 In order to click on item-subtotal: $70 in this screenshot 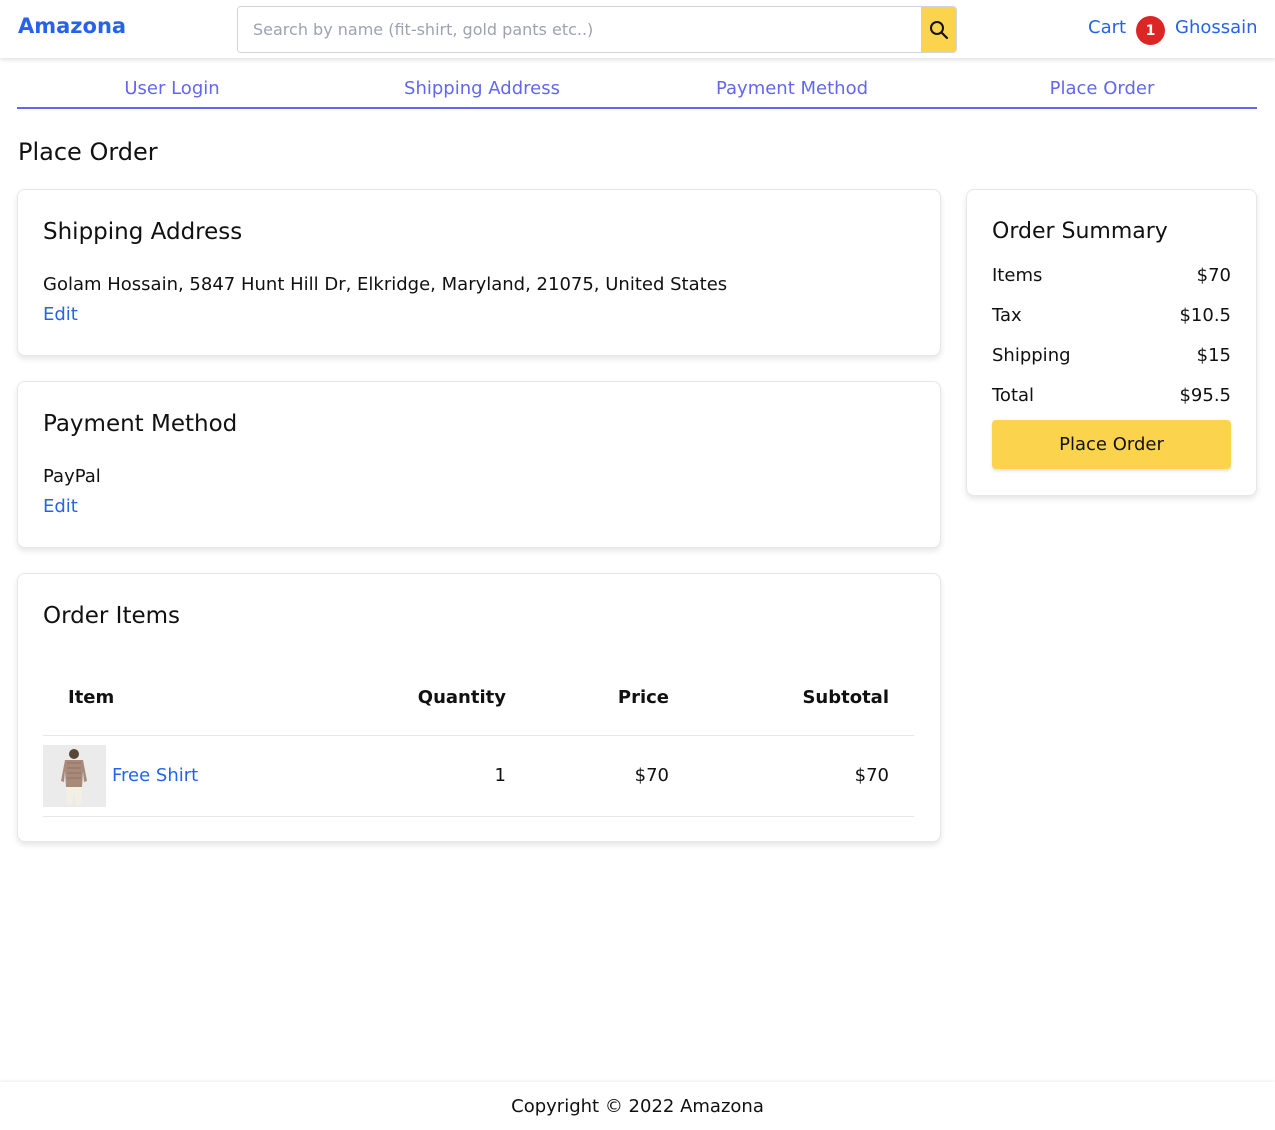, I will do `click(804, 776)`.